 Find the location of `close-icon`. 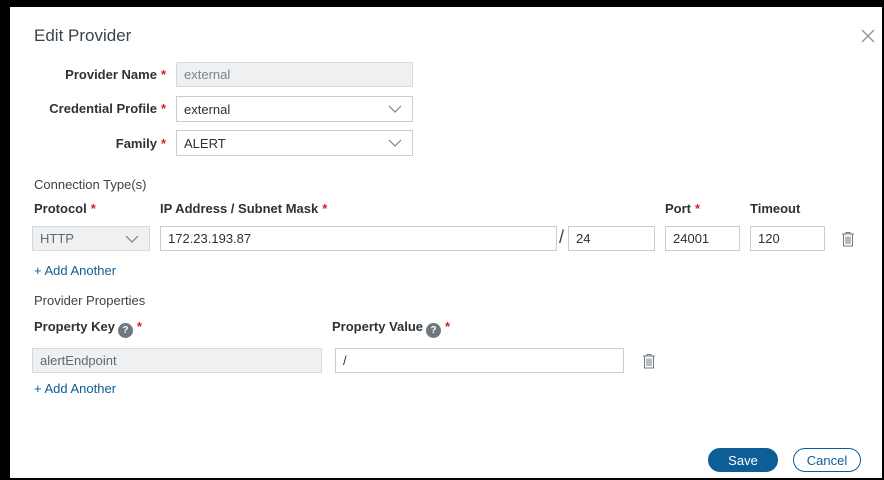

close-icon is located at coordinates (868, 36).